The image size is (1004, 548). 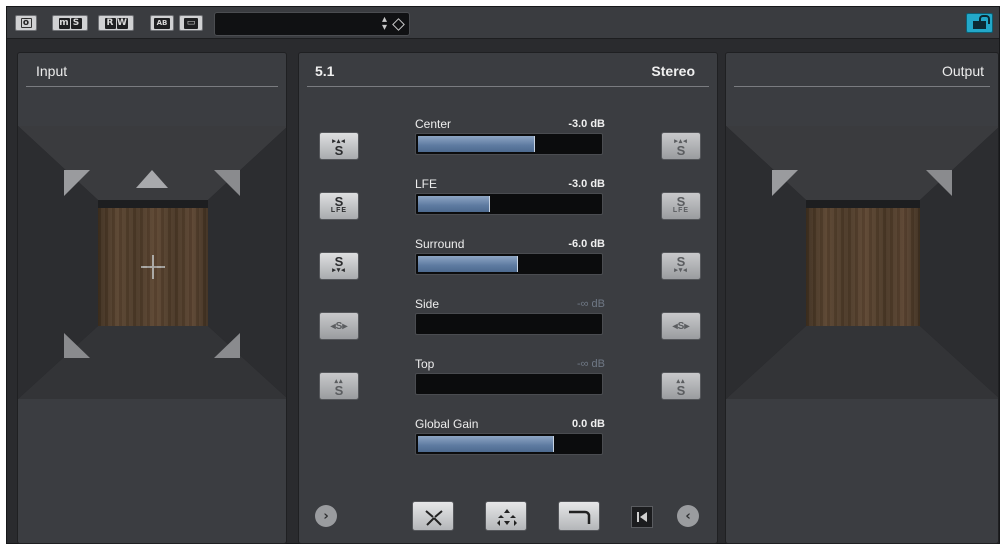 I want to click on lfe-left-button: S LFE, so click(x=339, y=206).